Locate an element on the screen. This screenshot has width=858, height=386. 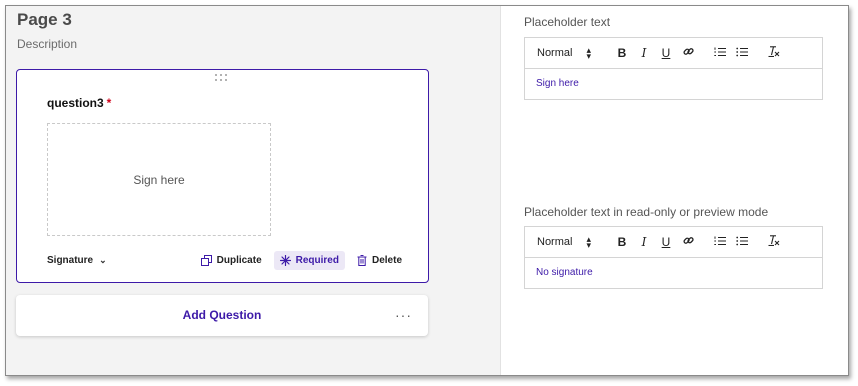
drag-handle-icon is located at coordinates (223, 78).